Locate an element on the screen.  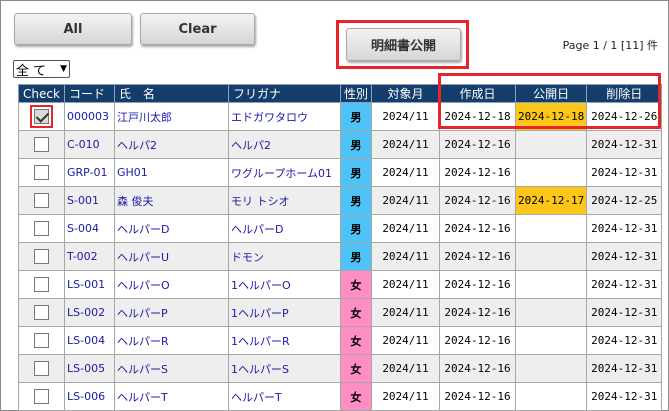
name-link: ヘルパーU is located at coordinates (171, 256).